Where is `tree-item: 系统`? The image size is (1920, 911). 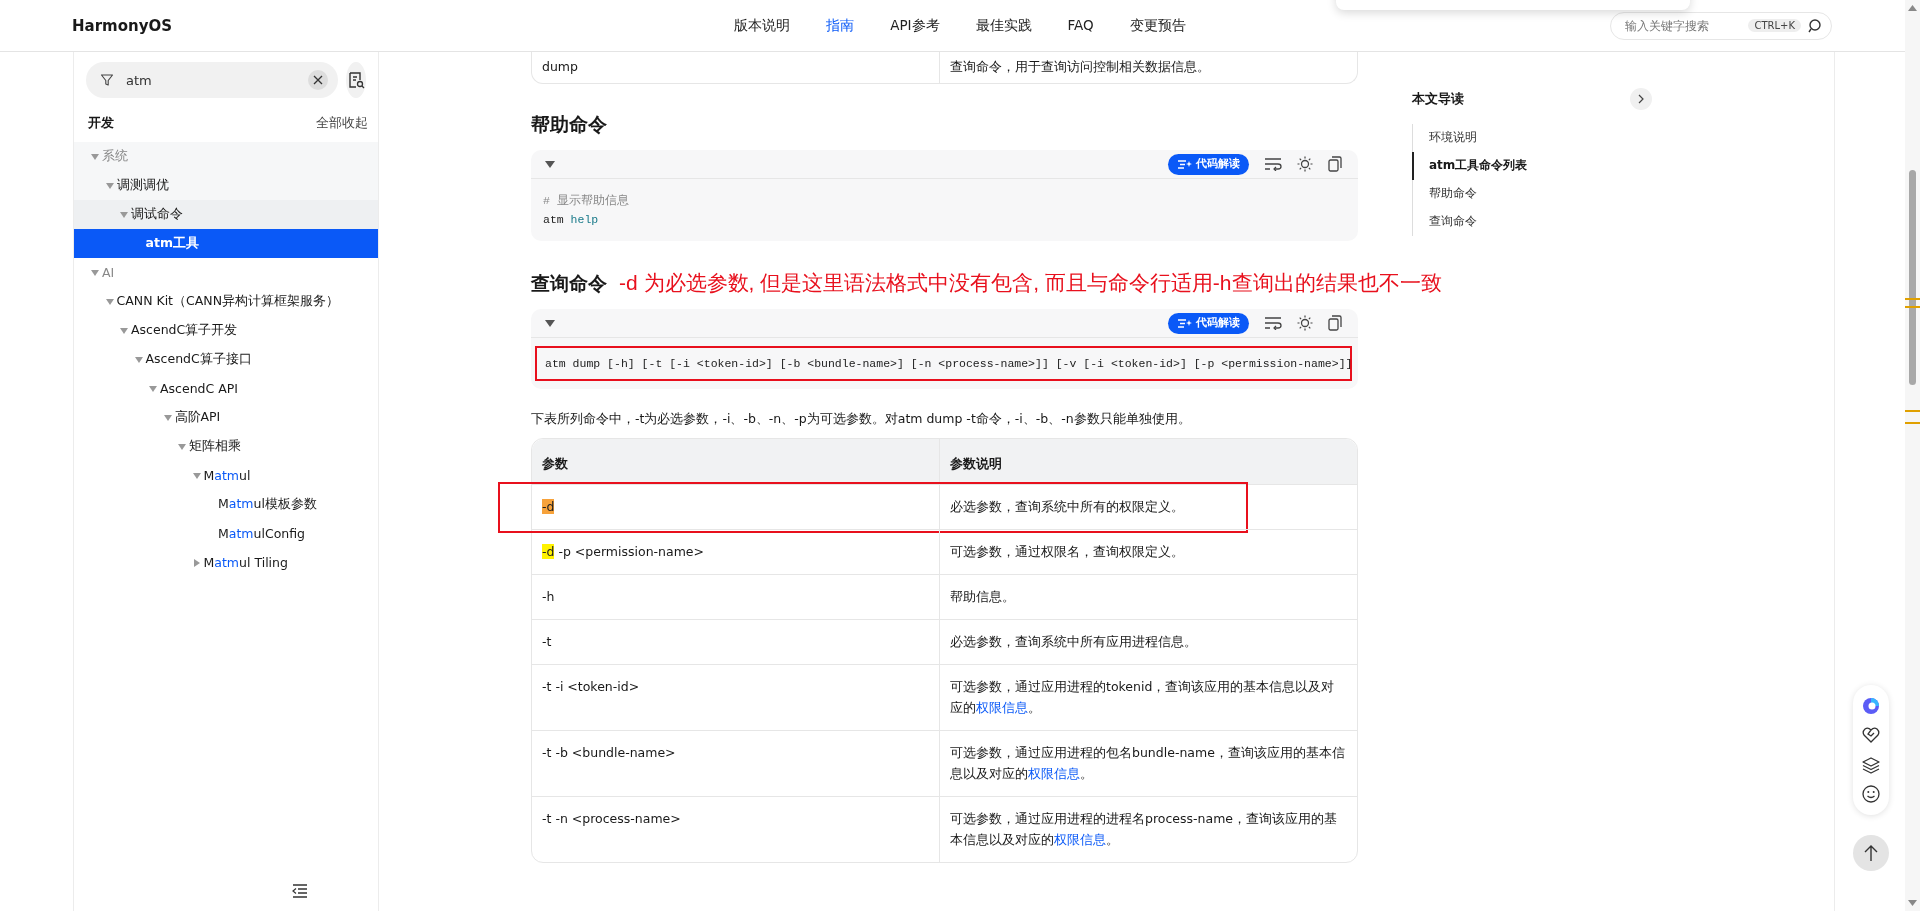 tree-item: 系统 is located at coordinates (226, 156).